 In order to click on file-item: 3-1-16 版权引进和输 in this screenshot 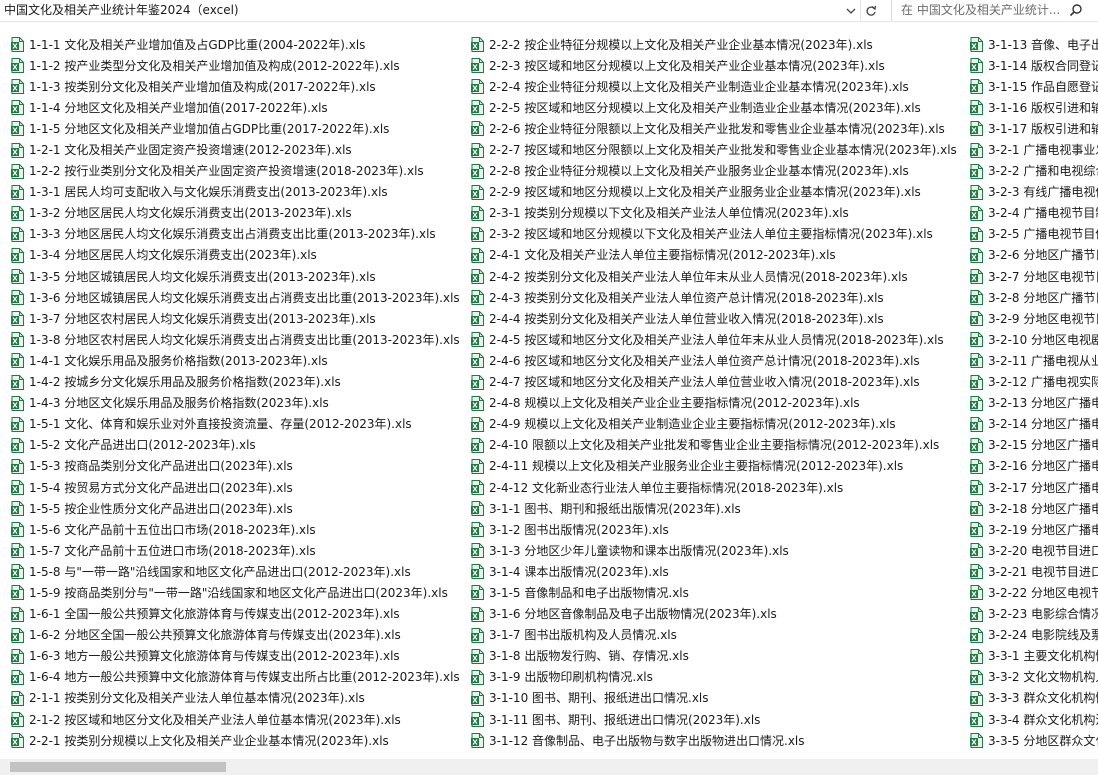, I will do `click(1034, 107)`.